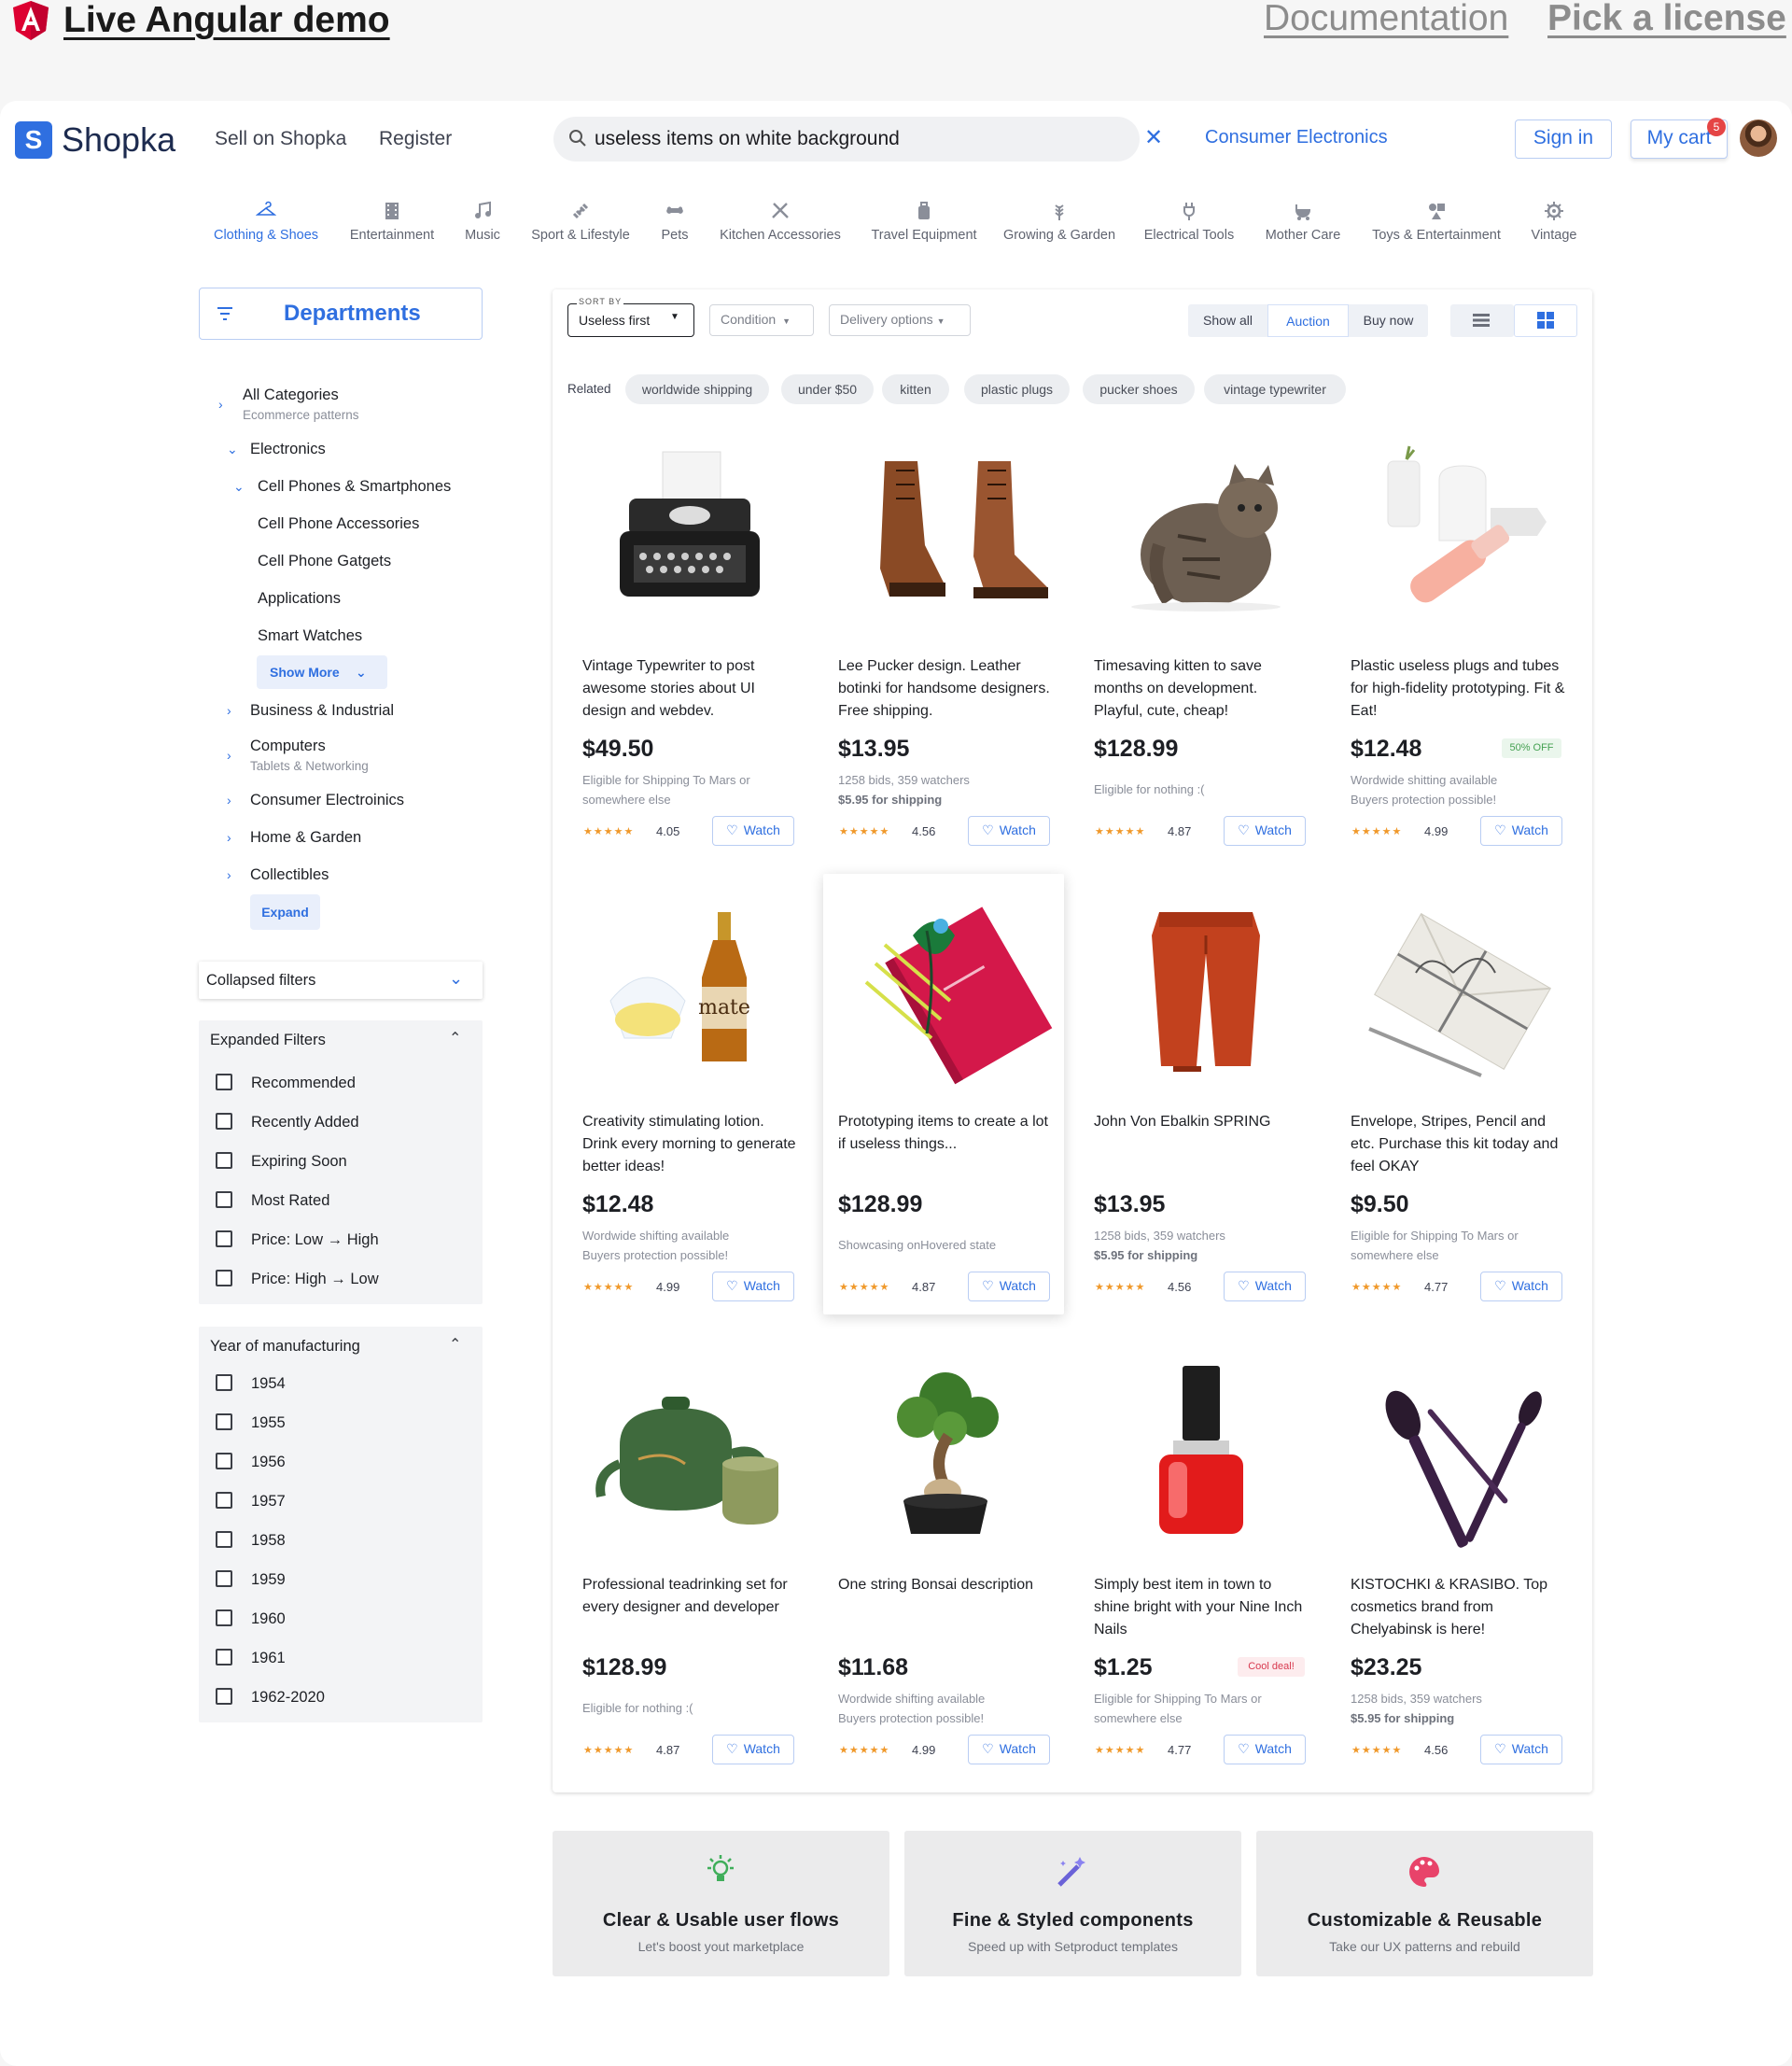 This screenshot has height=2066, width=1792. What do you see at coordinates (305, 837) in the screenshot?
I see `tree-home-garden: Home & Garden` at bounding box center [305, 837].